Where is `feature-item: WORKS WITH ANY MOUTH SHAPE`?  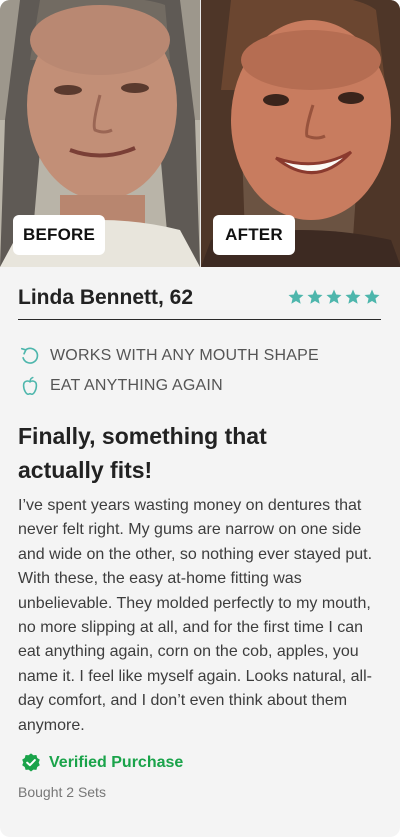
feature-item: WORKS WITH ANY MOUTH SHAPE is located at coordinates (199, 356).